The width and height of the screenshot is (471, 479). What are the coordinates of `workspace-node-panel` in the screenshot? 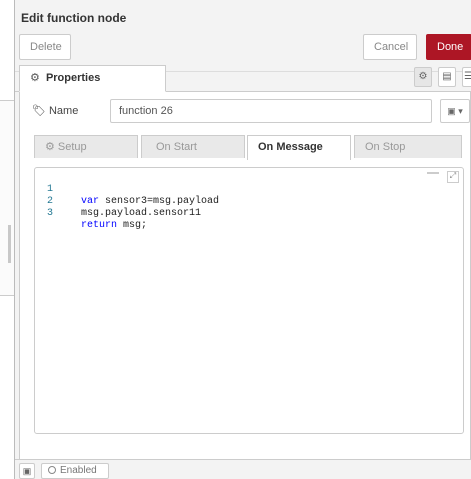 It's located at (7, 198).